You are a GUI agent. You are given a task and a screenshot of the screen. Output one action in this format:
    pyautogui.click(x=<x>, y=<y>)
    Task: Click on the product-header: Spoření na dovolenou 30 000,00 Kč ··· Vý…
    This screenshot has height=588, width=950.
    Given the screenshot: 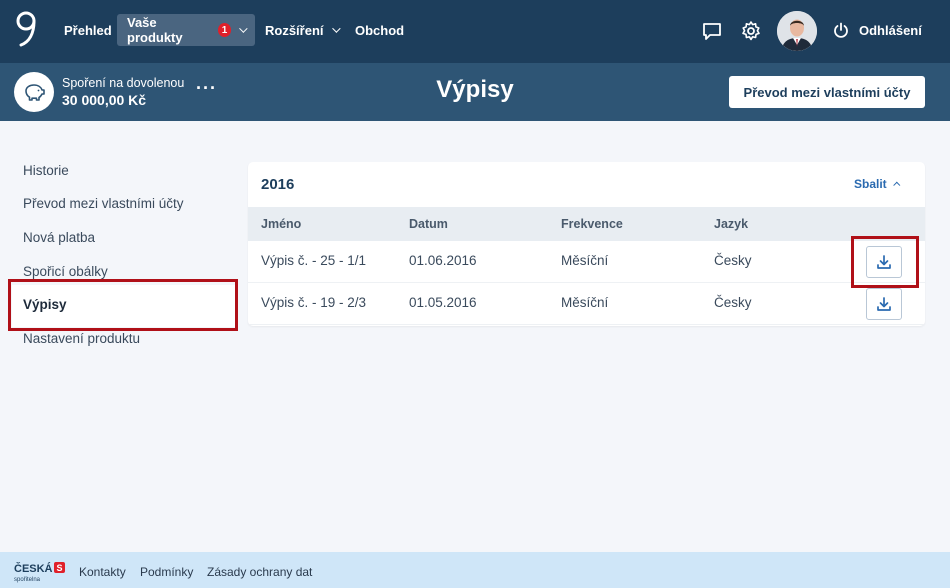 What is the action you would take?
    pyautogui.click(x=475, y=92)
    